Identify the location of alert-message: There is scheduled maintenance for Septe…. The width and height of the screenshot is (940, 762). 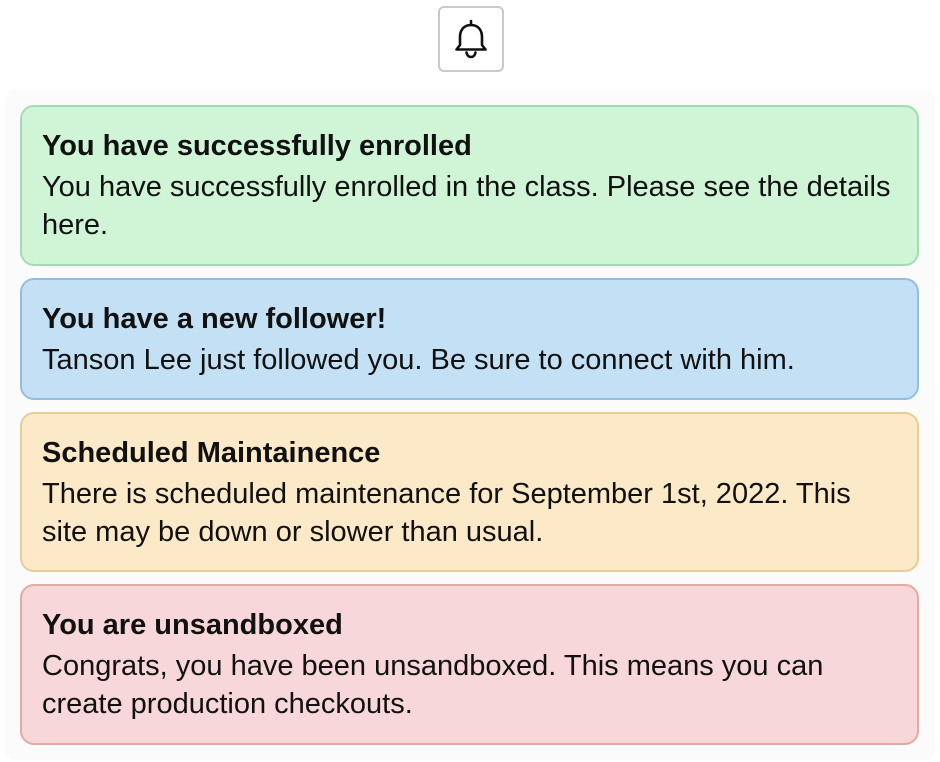
(446, 513).